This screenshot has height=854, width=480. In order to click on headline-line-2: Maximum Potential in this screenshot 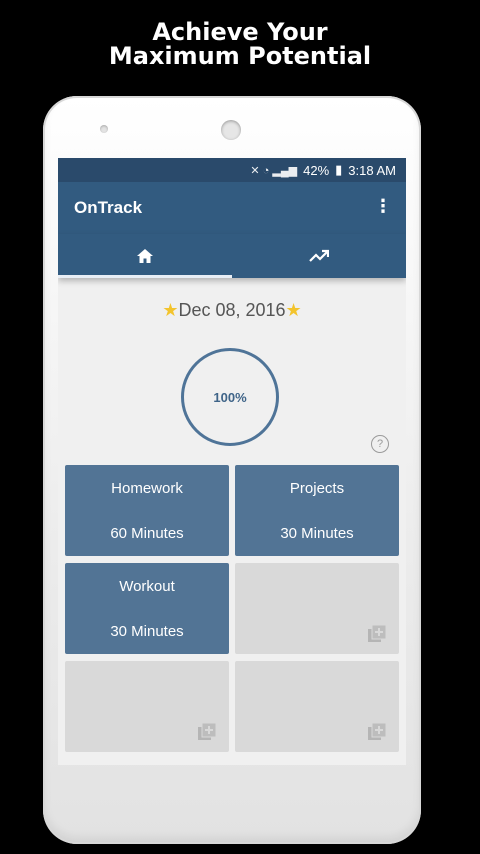, I will do `click(240, 56)`.